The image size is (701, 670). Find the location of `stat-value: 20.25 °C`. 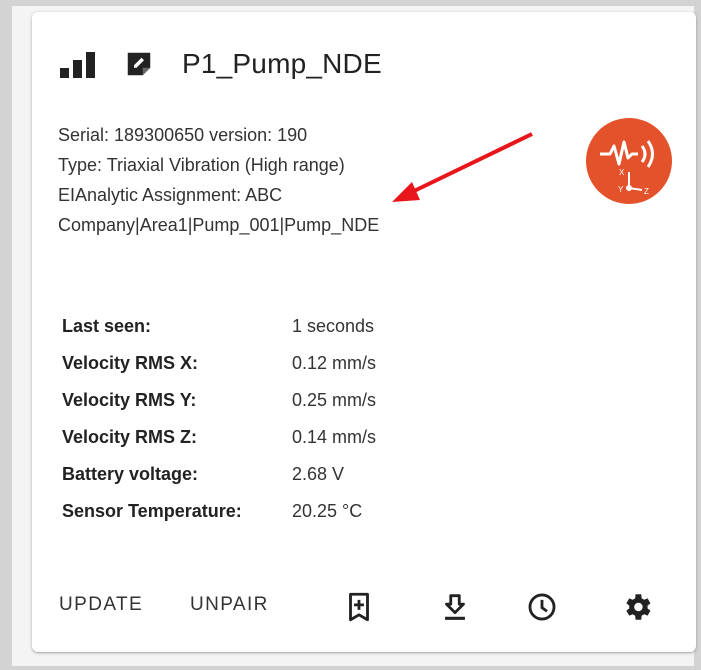

stat-value: 20.25 °C is located at coordinates (327, 511).